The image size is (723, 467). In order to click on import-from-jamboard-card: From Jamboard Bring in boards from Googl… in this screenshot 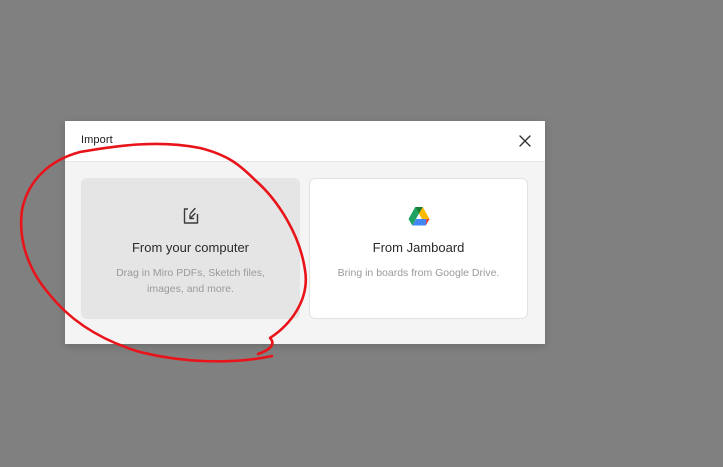, I will do `click(418, 248)`.